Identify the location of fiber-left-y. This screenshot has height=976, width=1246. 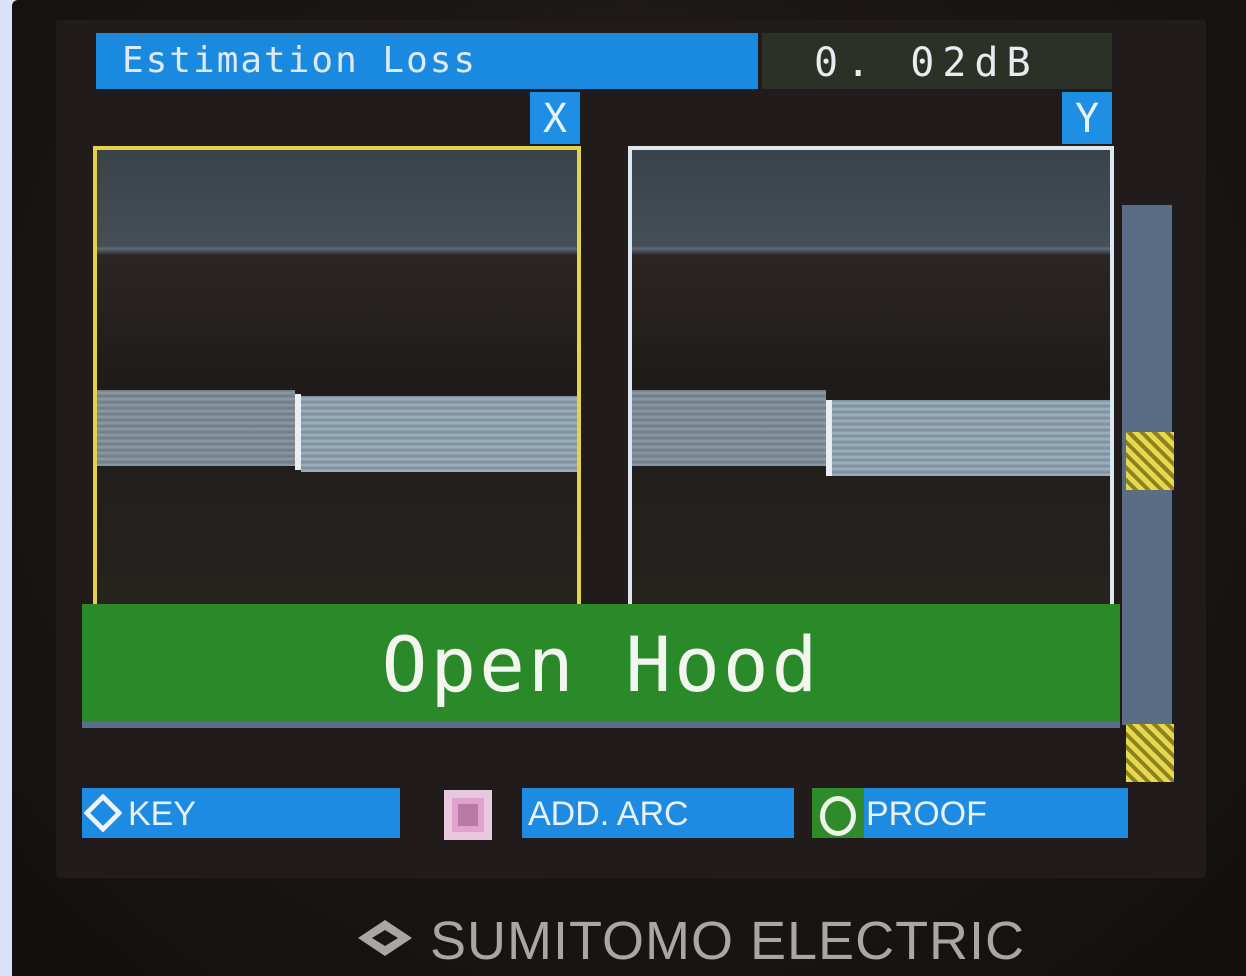
(729, 428).